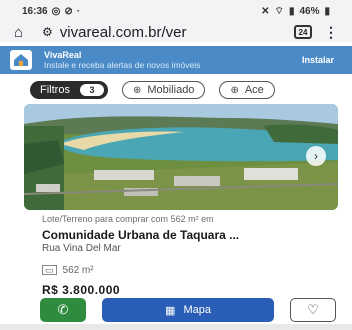 The height and width of the screenshot is (330, 352). What do you see at coordinates (176, 327) in the screenshot?
I see `page-bottom-edge` at bounding box center [176, 327].